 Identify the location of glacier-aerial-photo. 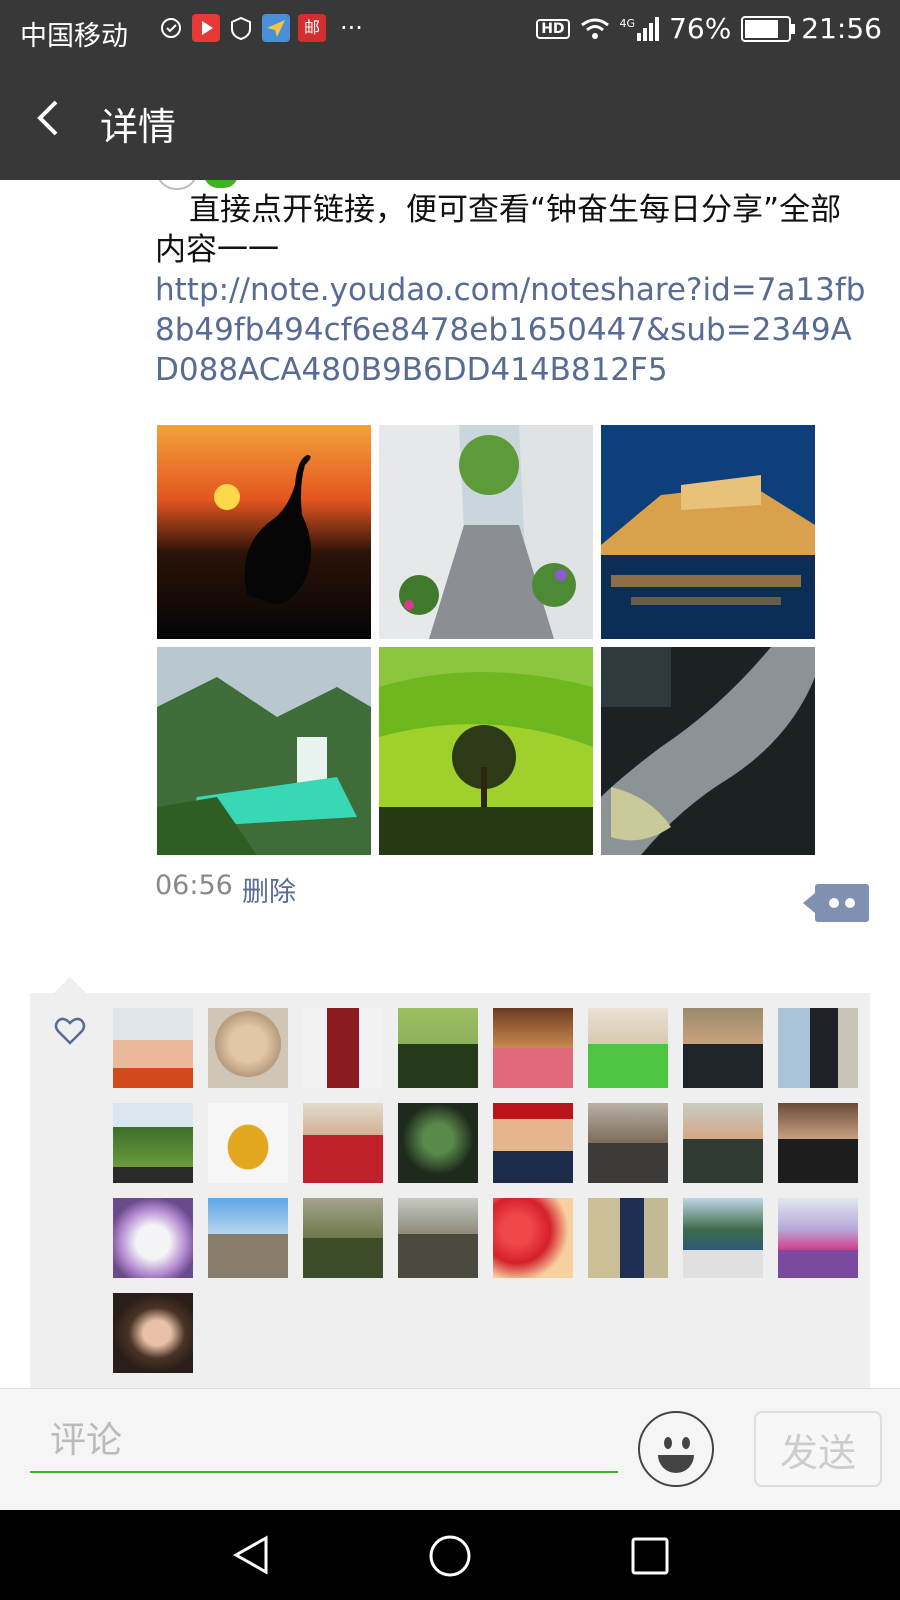
(708, 751).